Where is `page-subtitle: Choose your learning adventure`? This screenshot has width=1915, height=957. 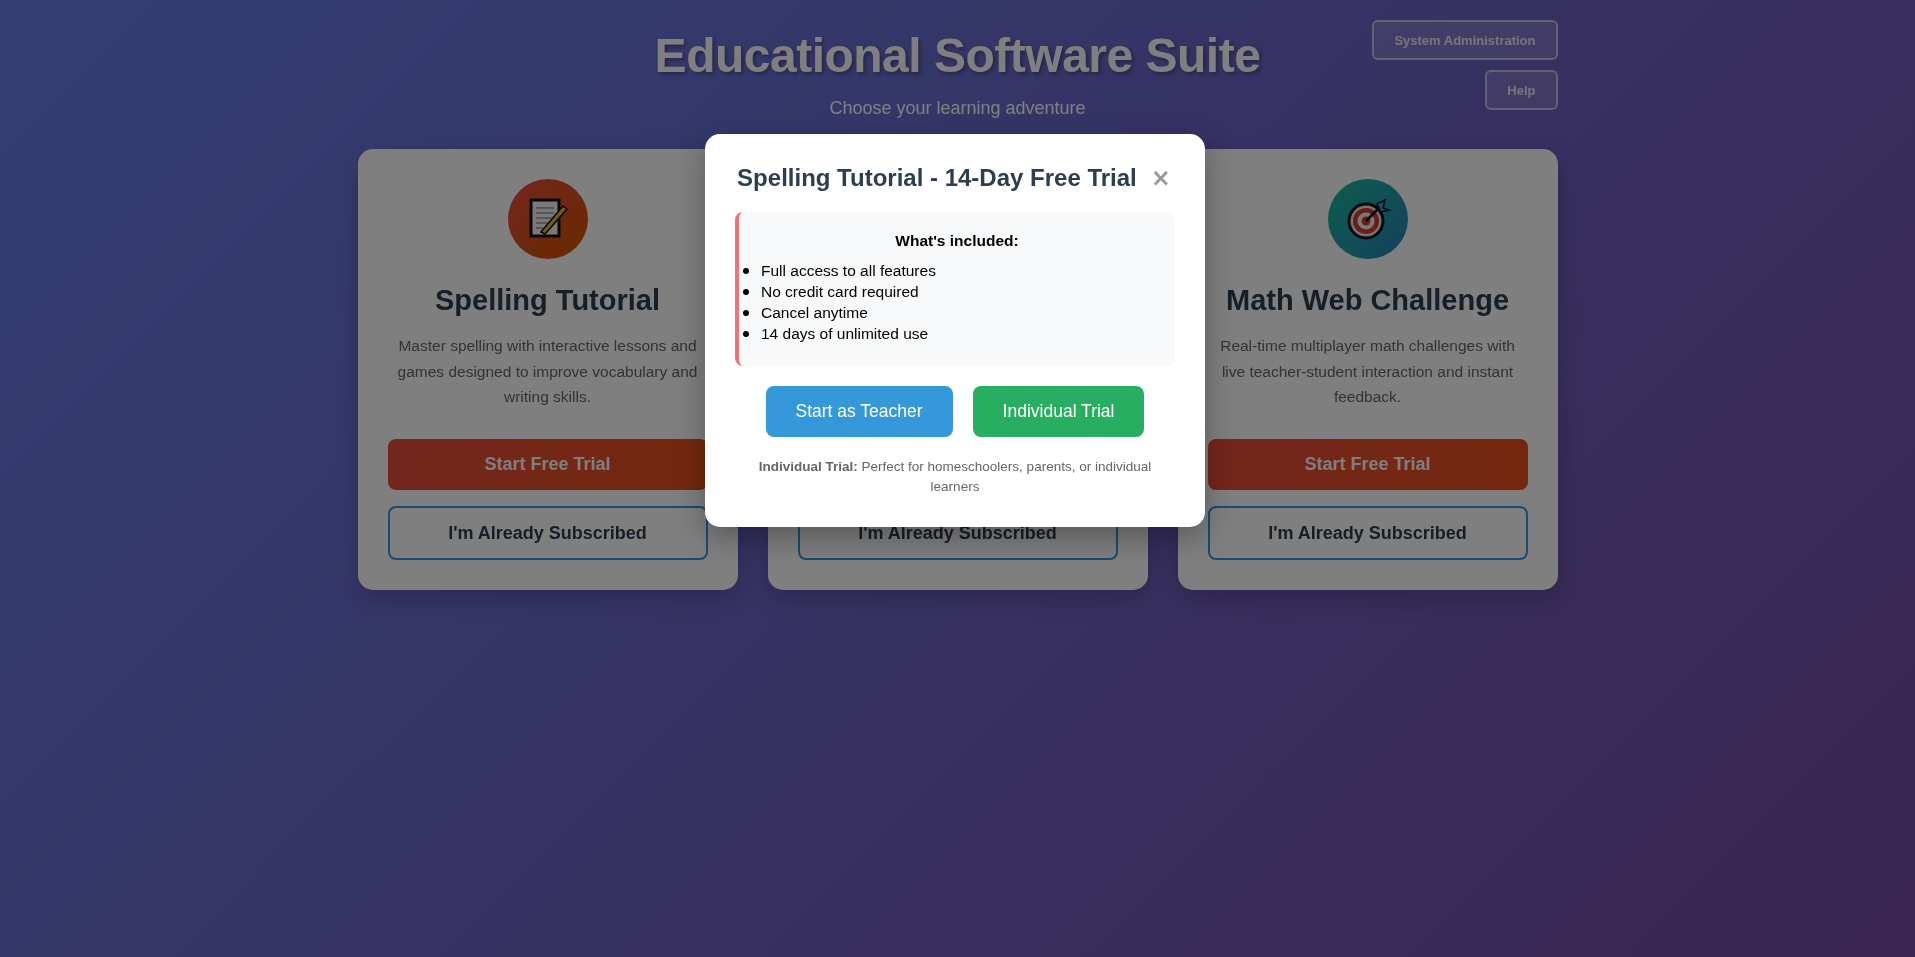 page-subtitle: Choose your learning adventure is located at coordinates (957, 108).